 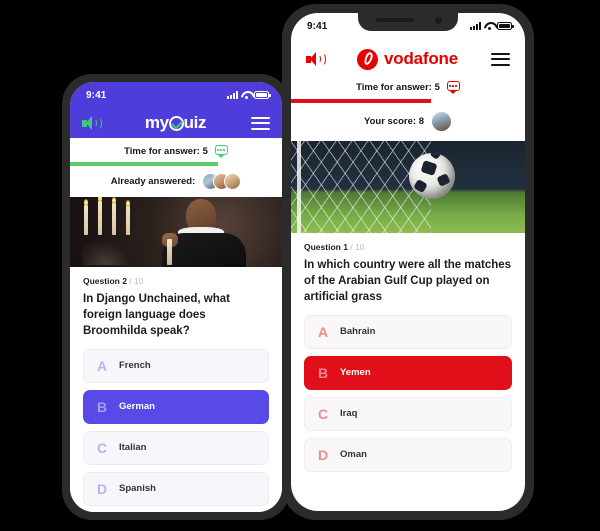 I want to click on answered-row: Already answered:, so click(x=176, y=181).